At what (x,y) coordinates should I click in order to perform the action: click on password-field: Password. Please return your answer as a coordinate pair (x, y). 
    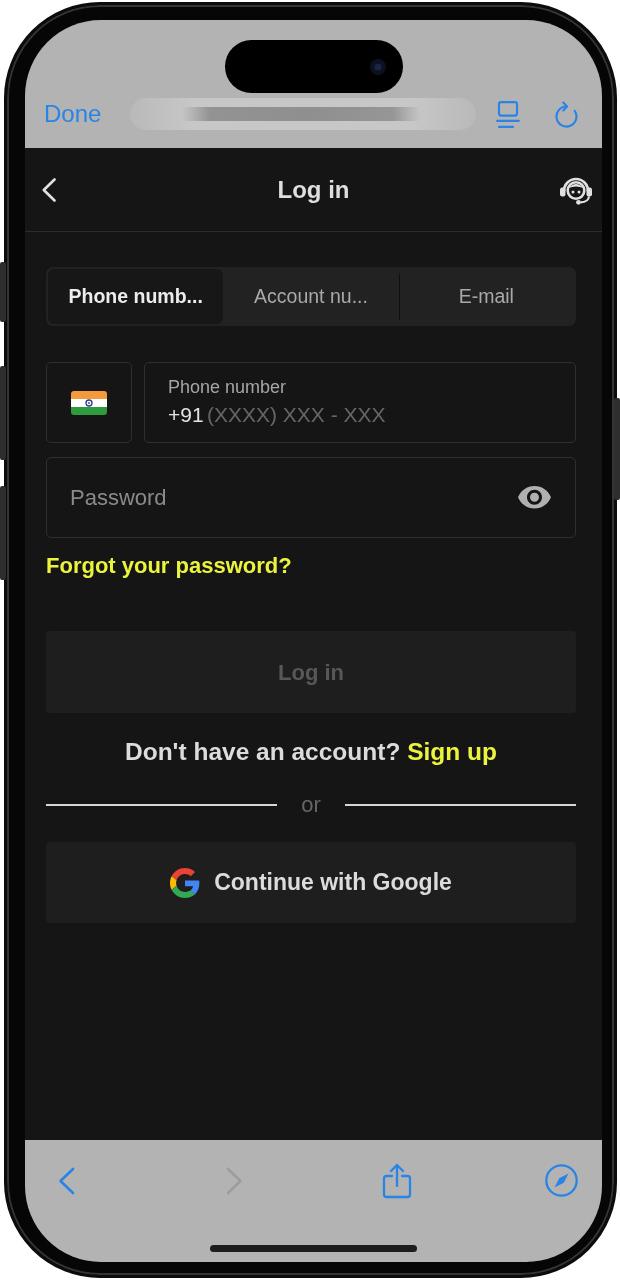
    Looking at the image, I should click on (311, 497).